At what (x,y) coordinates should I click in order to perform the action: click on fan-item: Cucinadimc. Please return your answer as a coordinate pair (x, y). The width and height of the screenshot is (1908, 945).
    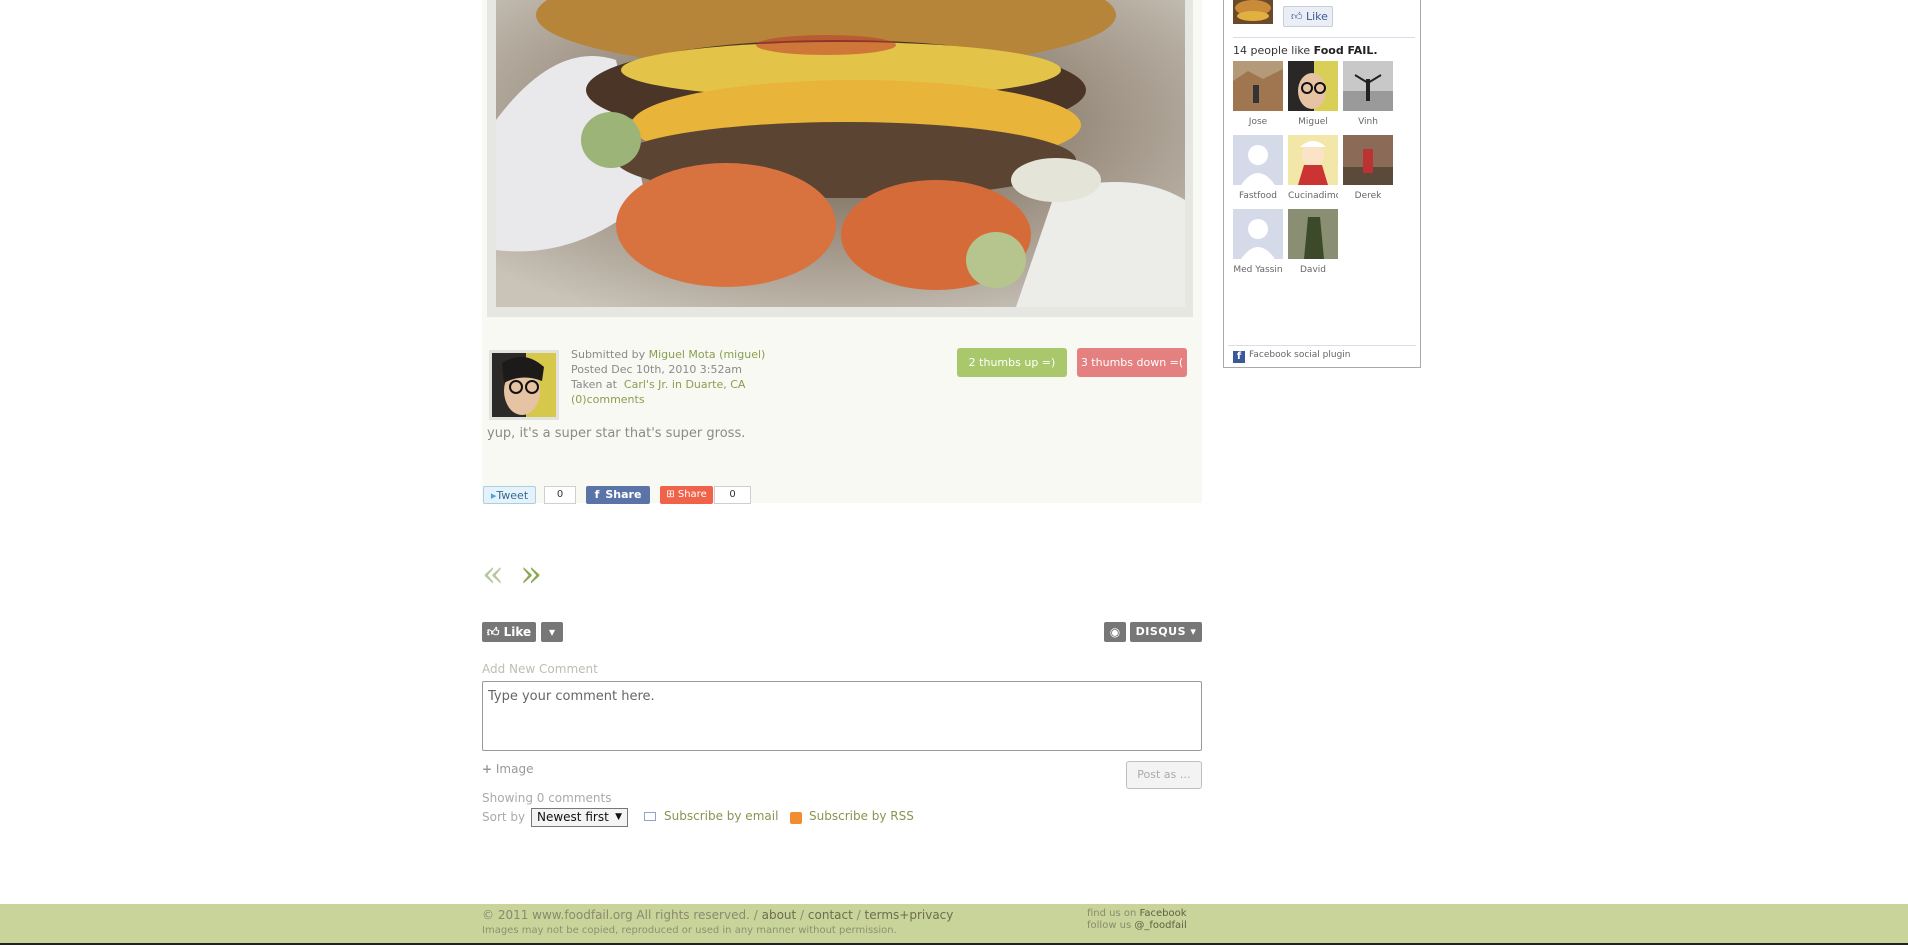
    Looking at the image, I should click on (1313, 168).